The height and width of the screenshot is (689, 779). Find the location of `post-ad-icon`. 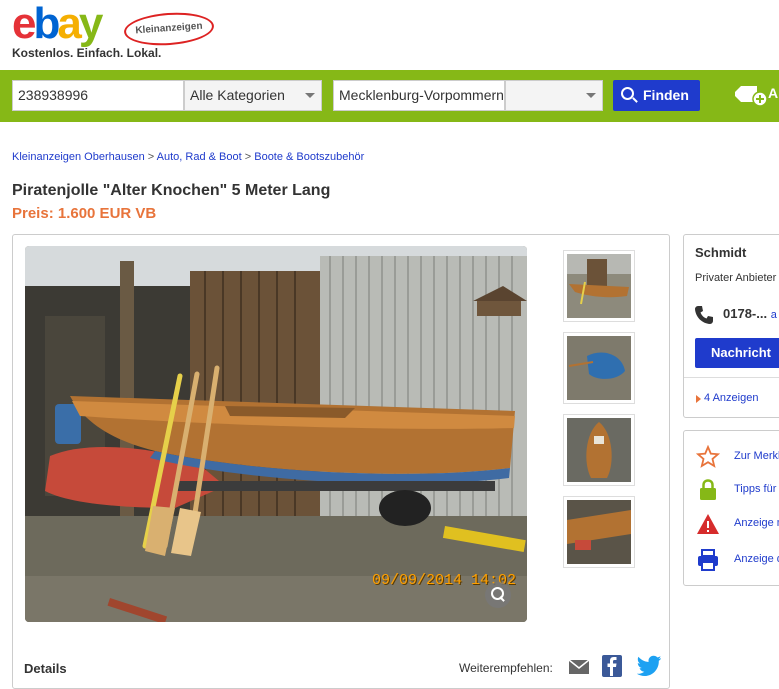

post-ad-icon is located at coordinates (750, 95).